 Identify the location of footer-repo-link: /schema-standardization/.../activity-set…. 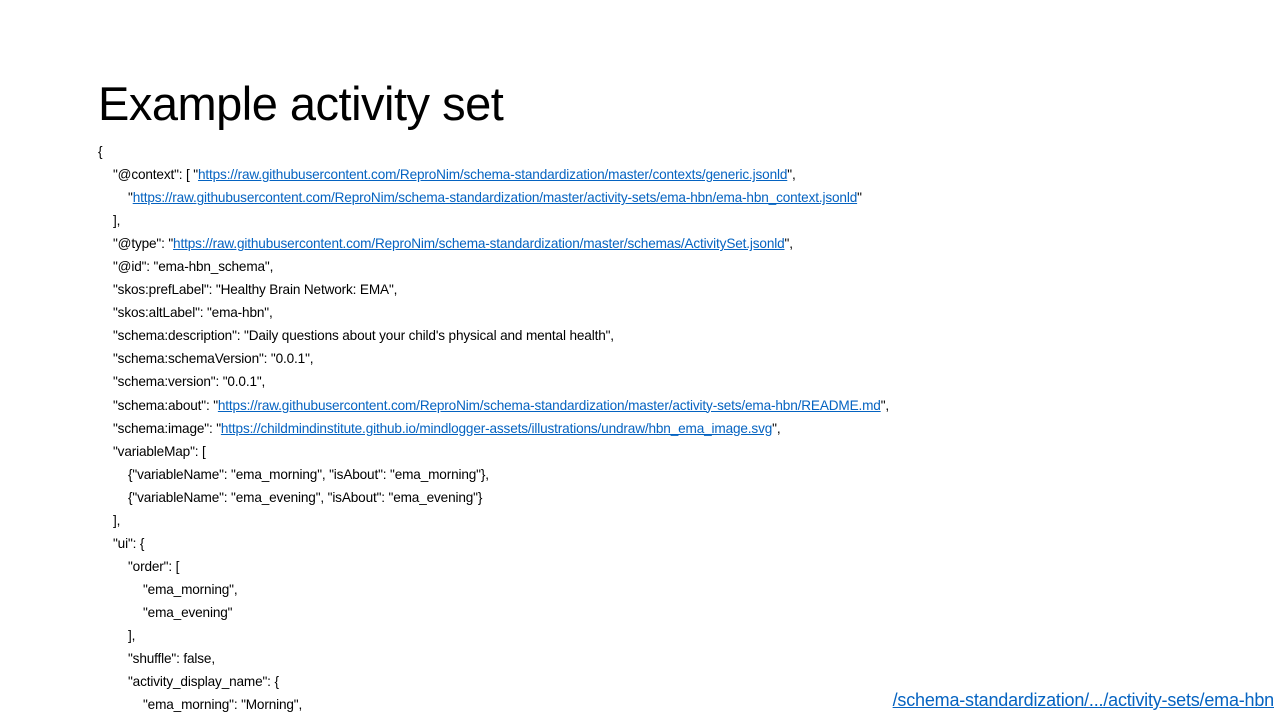
(1084, 700).